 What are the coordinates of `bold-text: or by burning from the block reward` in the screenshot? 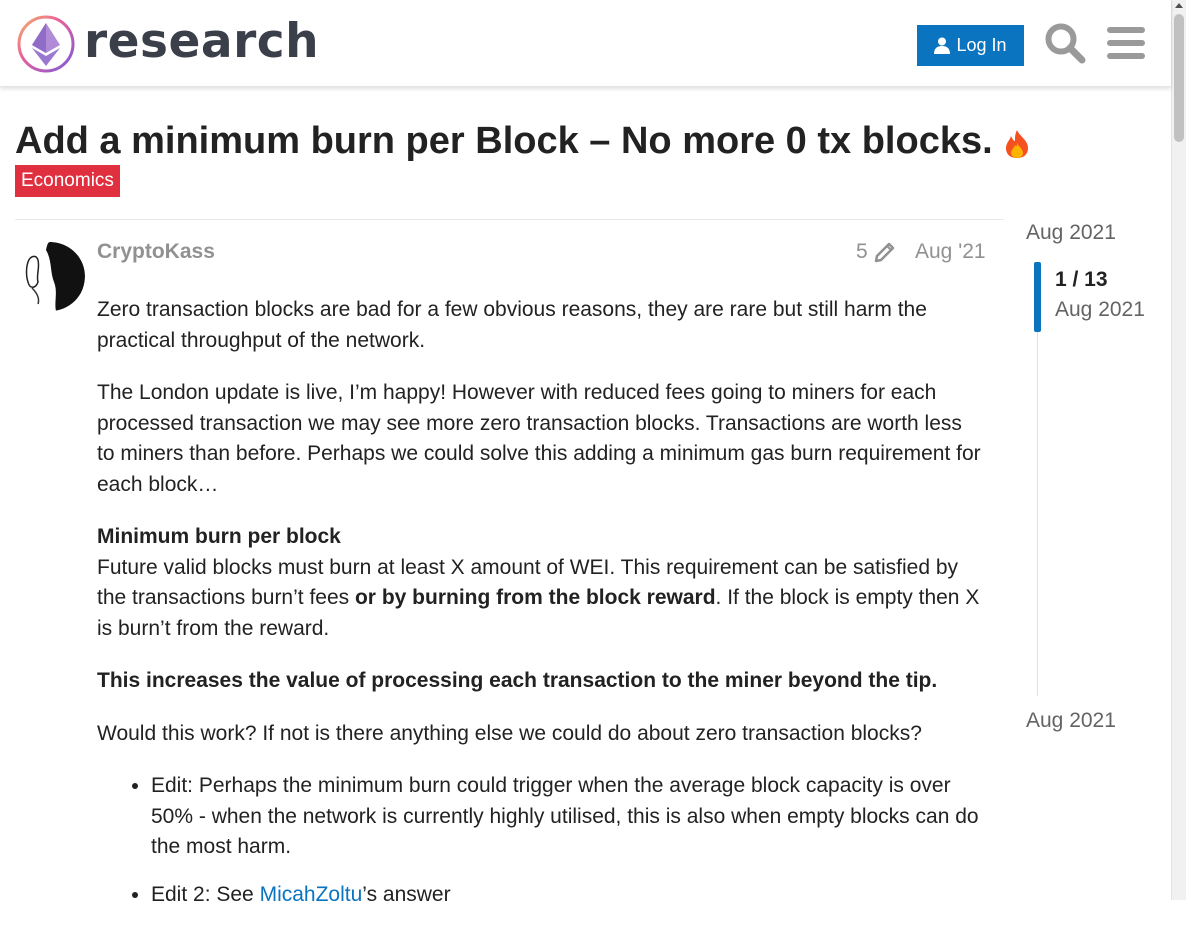 It's located at (535, 597).